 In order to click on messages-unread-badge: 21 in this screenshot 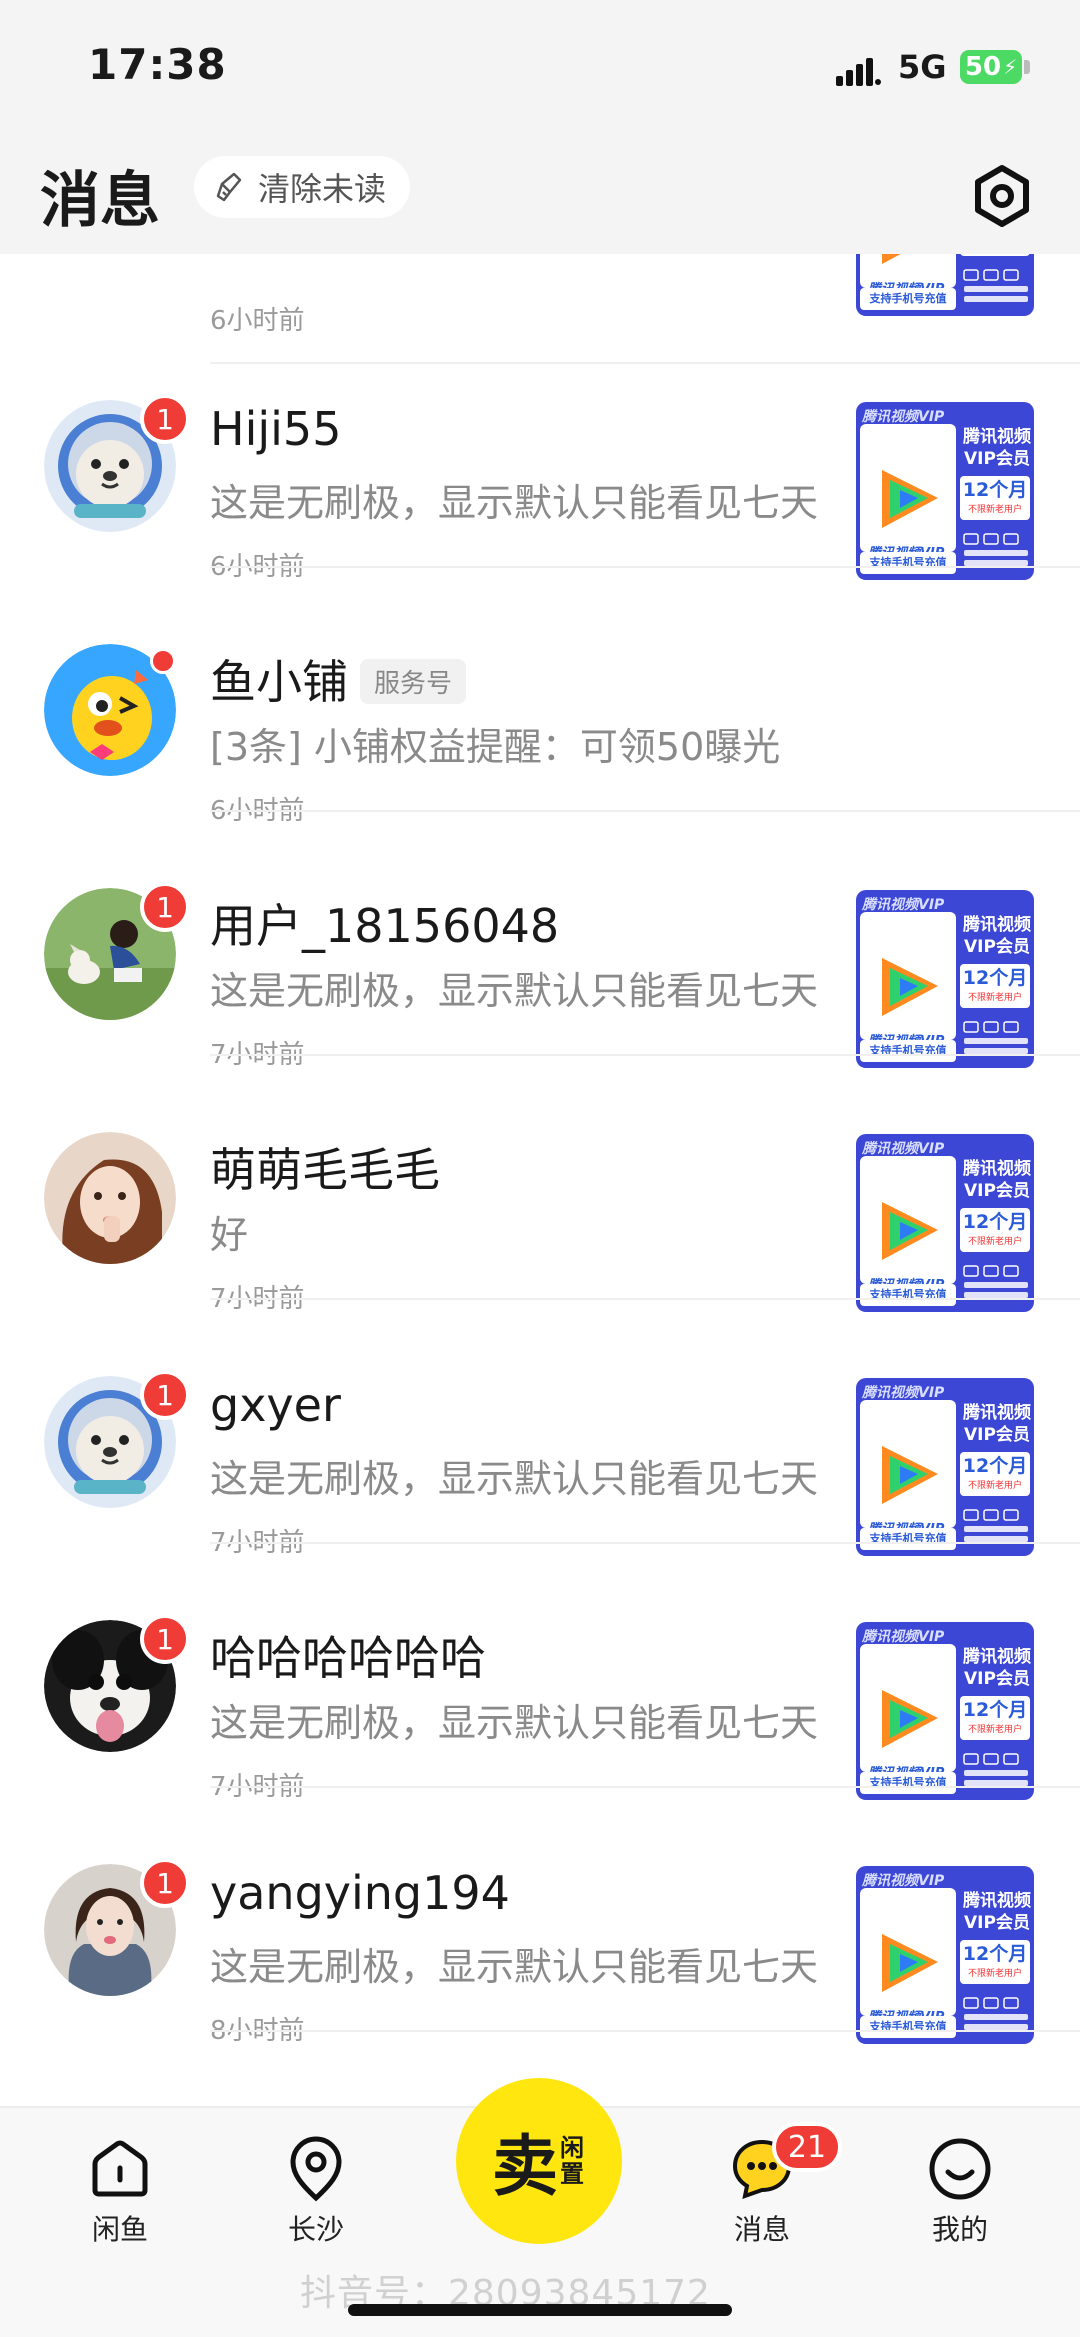, I will do `click(807, 2147)`.